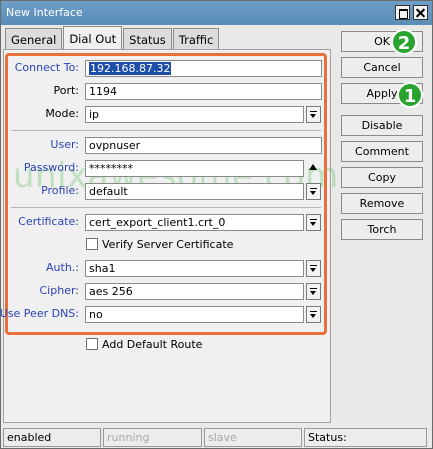 The image size is (433, 449). What do you see at coordinates (382, 151) in the screenshot?
I see `comment-button: Comment` at bounding box center [382, 151].